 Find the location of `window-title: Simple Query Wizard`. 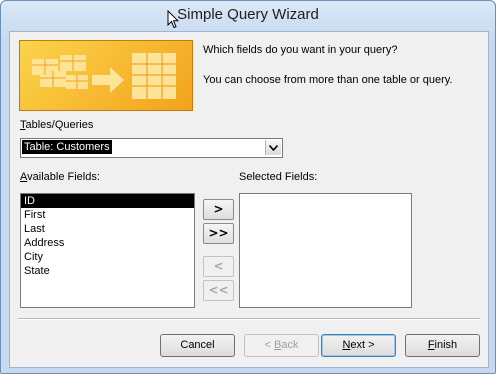

window-title: Simple Query Wizard is located at coordinates (248, 14).